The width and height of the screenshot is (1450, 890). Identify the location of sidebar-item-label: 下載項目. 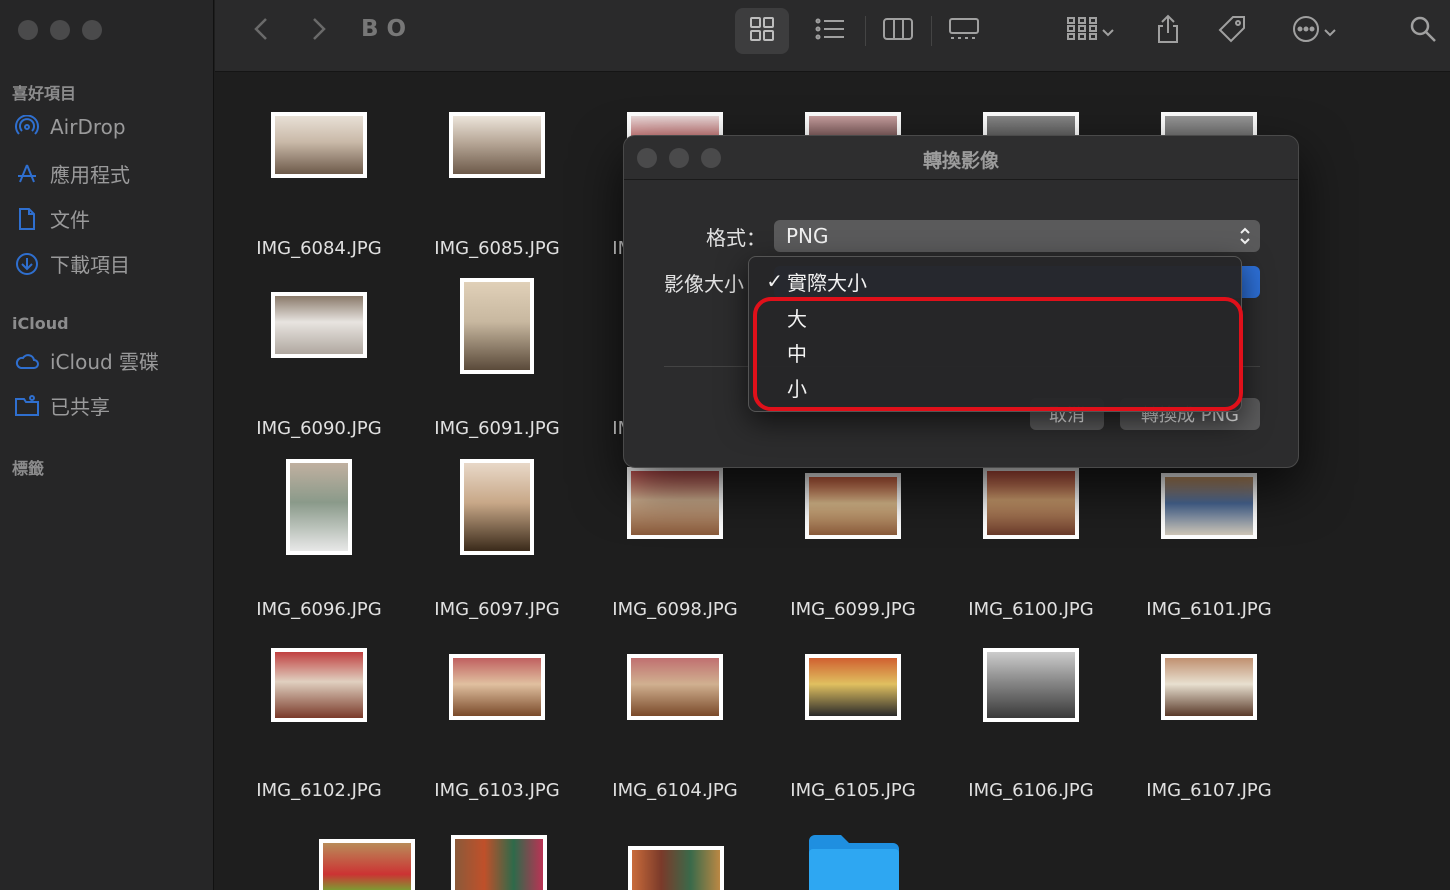
(90, 265).